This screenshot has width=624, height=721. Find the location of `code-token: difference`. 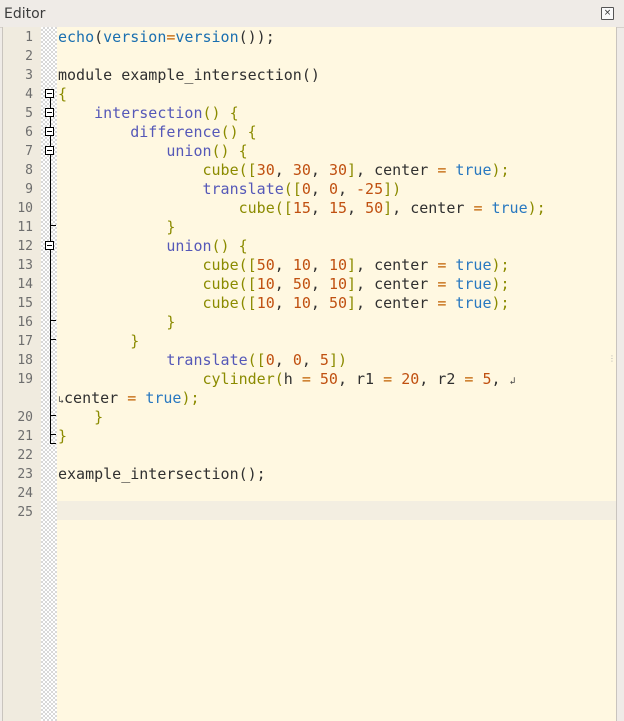

code-token: difference is located at coordinates (175, 132).